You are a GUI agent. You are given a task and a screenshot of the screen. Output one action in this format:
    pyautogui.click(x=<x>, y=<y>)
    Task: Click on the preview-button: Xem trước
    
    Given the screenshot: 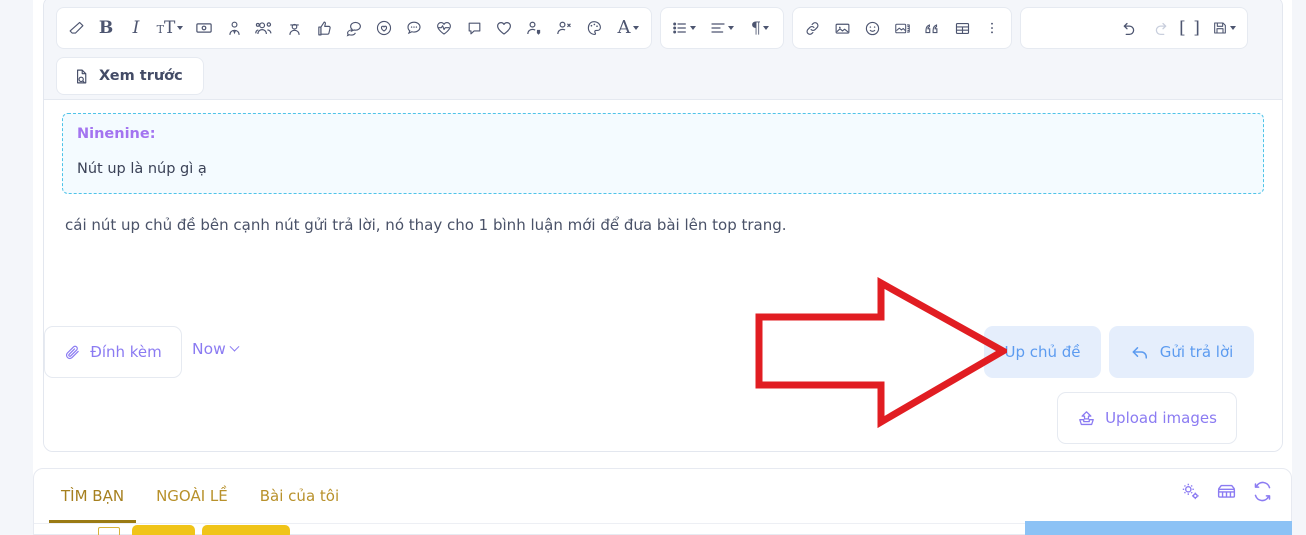 What is the action you would take?
    pyautogui.click(x=130, y=76)
    